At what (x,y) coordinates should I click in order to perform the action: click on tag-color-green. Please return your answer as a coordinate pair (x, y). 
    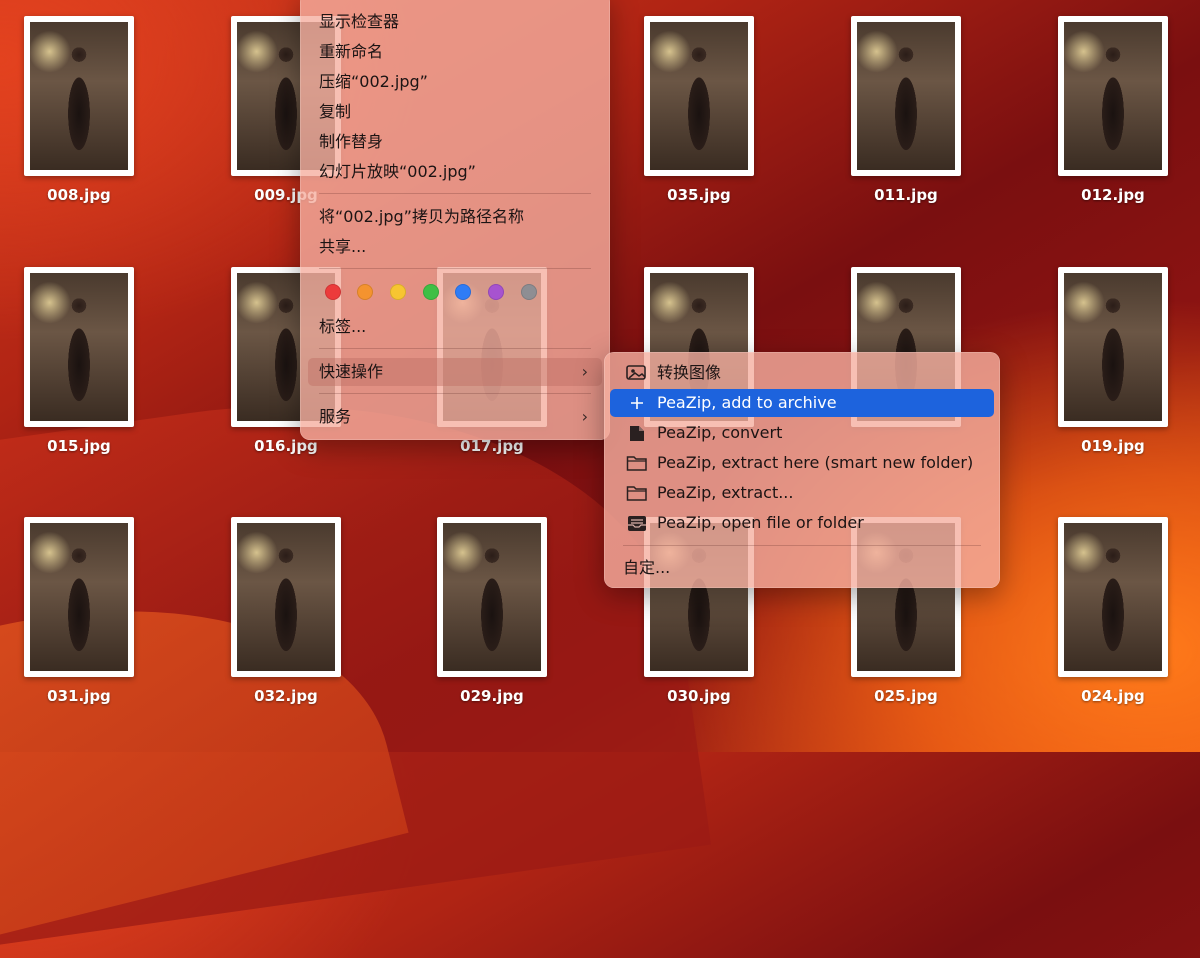
    Looking at the image, I should click on (431, 292).